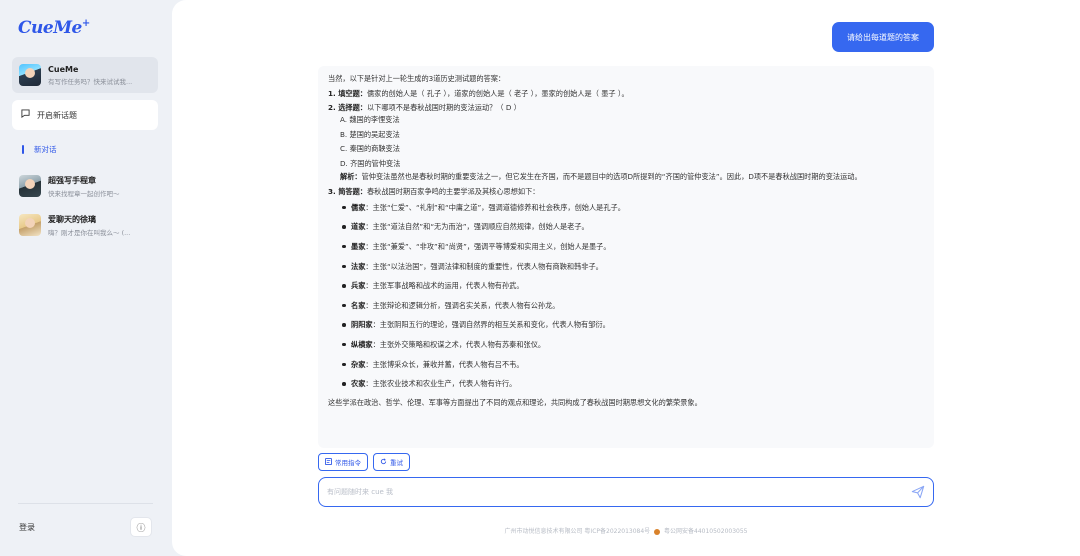 This screenshot has height=556, width=1080. What do you see at coordinates (358, 246) in the screenshot?
I see `school-name: 墨家` at bounding box center [358, 246].